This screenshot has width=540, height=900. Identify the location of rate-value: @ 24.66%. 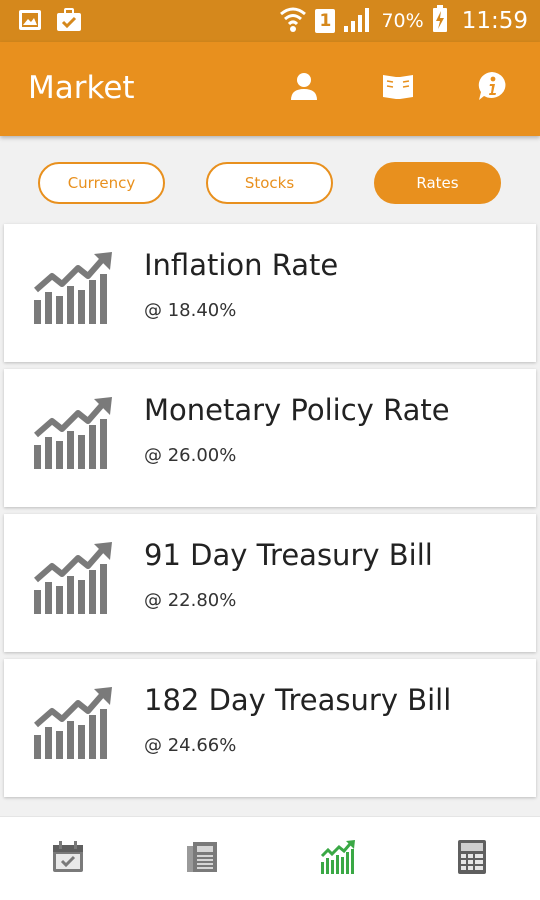
(190, 745).